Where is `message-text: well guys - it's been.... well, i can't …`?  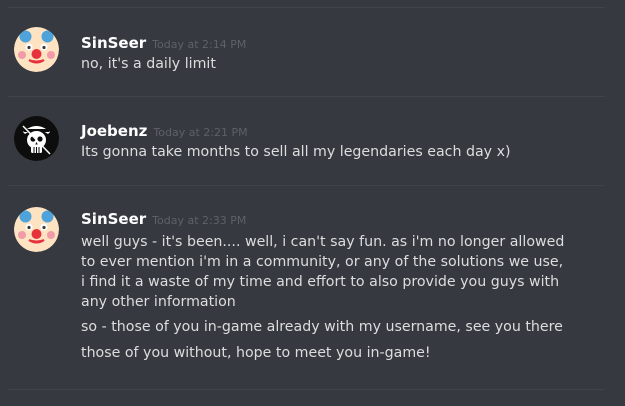
message-text: well guys - it's been.... well, i can't … is located at coordinates (323, 272).